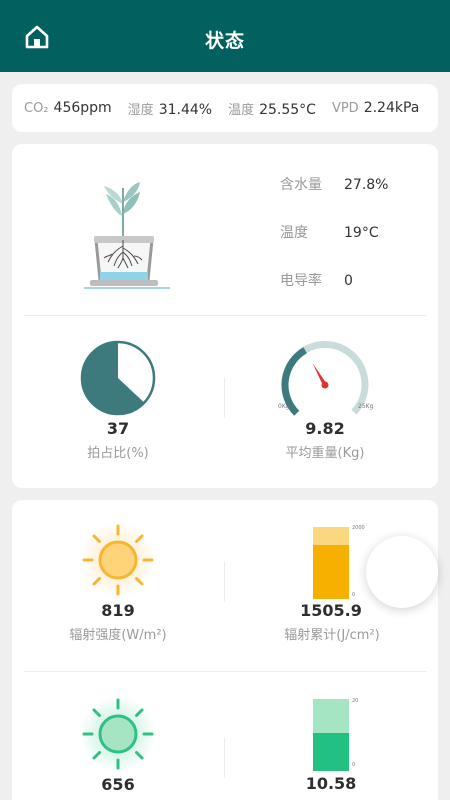 This screenshot has width=450, height=800. I want to click on soil-ec-value: 0, so click(348, 281).